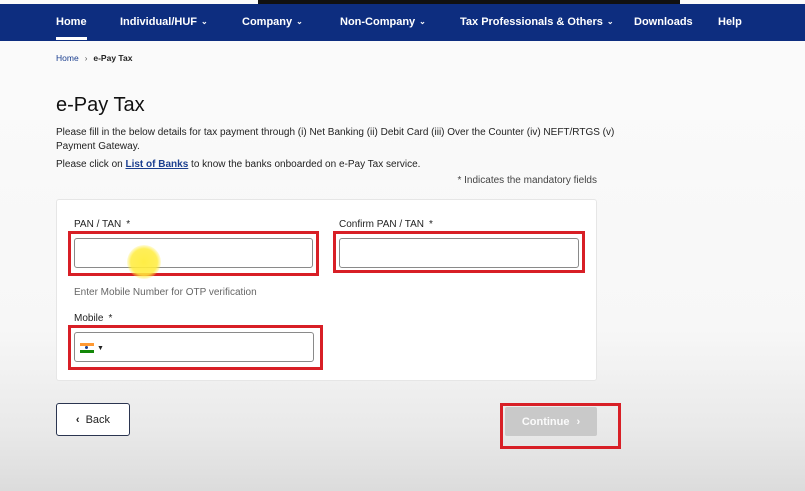 The height and width of the screenshot is (491, 805). I want to click on india-flag-icon, so click(87, 348).